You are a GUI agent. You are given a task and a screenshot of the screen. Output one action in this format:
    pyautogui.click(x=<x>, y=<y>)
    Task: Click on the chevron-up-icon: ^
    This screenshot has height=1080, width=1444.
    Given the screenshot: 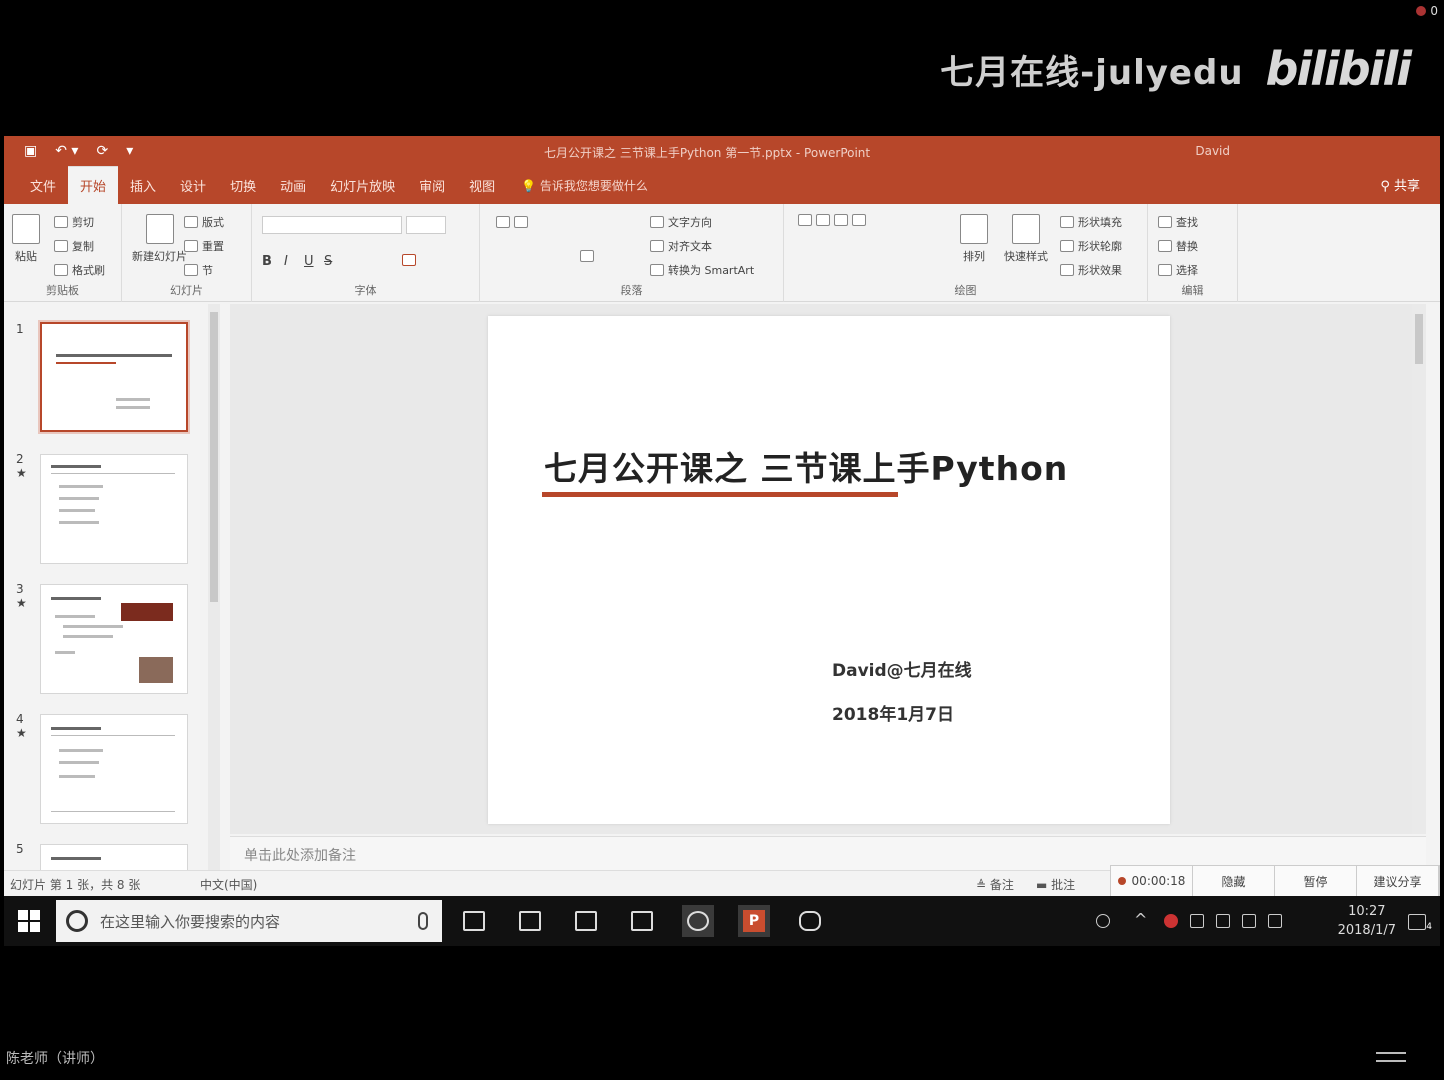 What is the action you would take?
    pyautogui.click(x=1141, y=919)
    